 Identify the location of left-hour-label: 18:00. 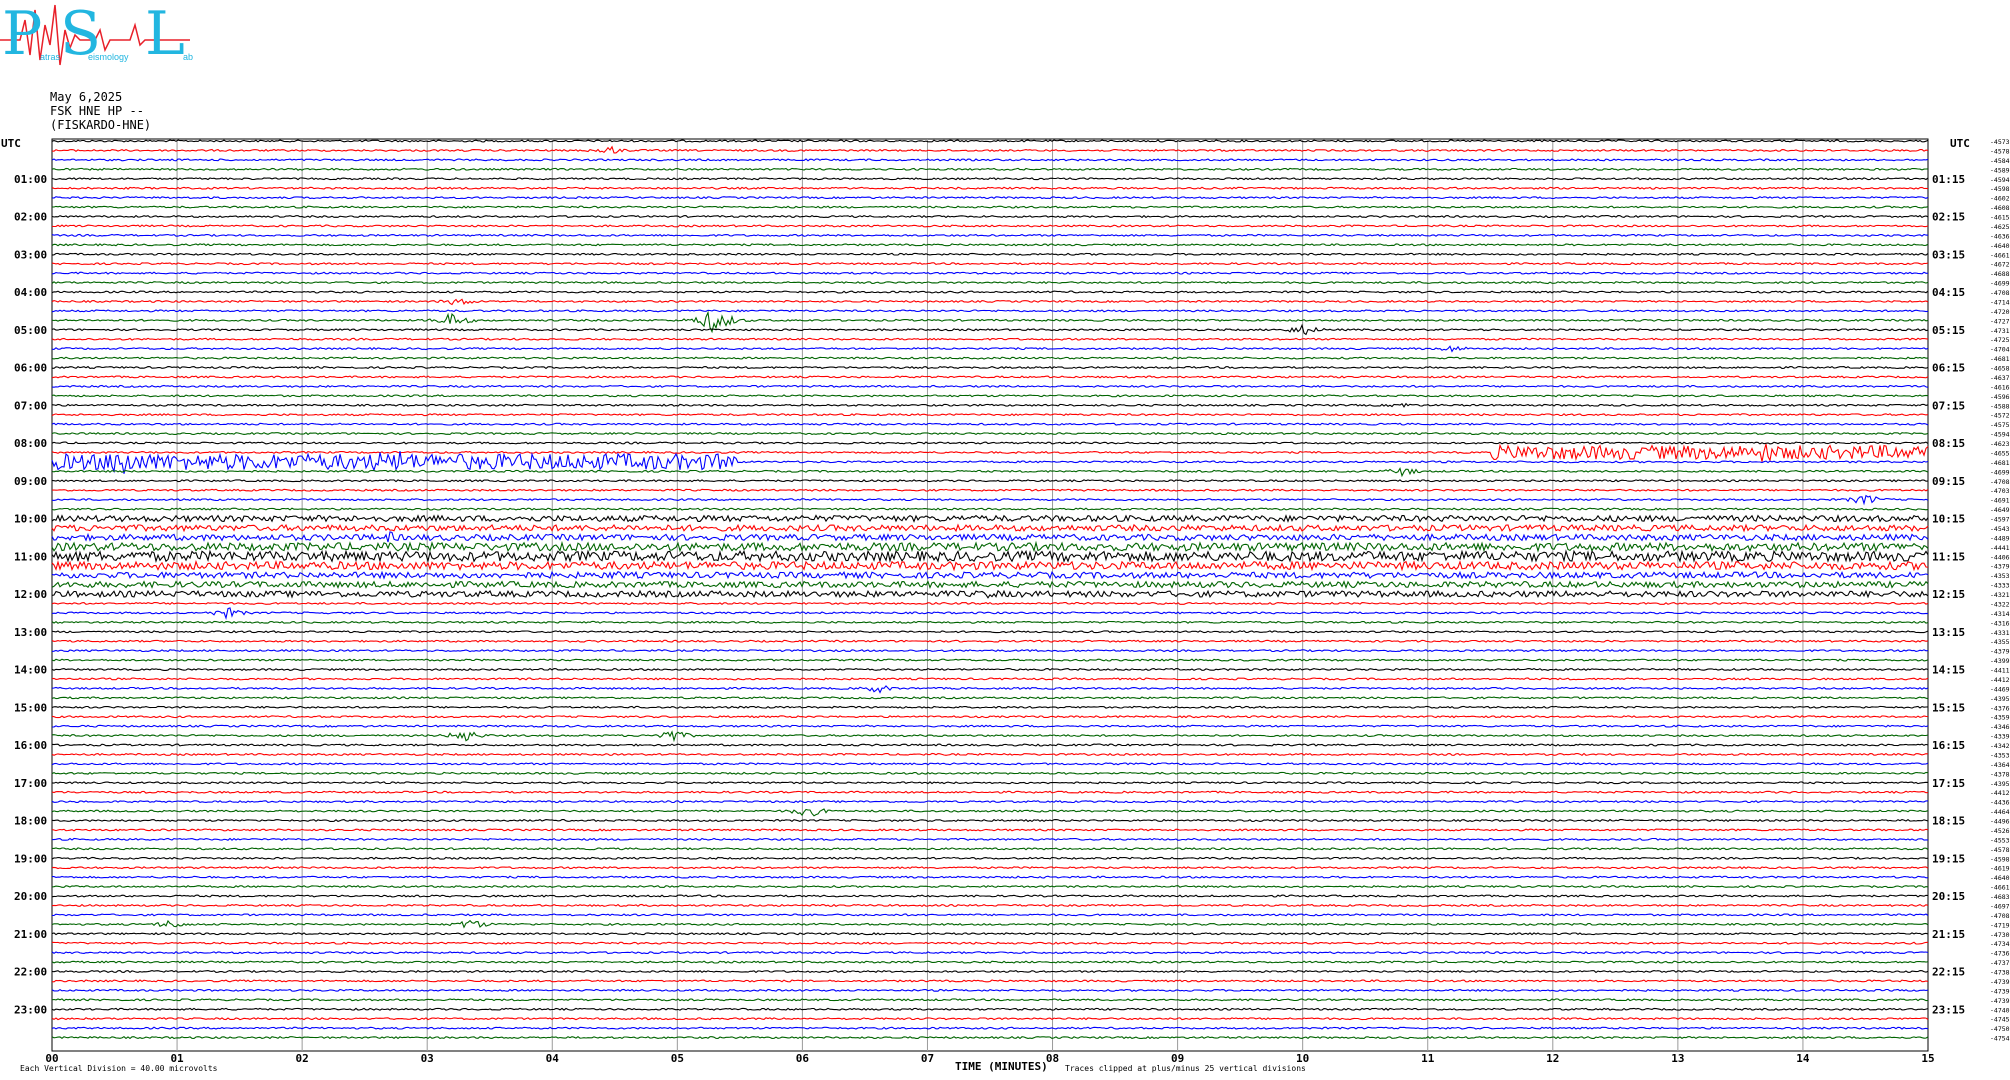
(30, 821).